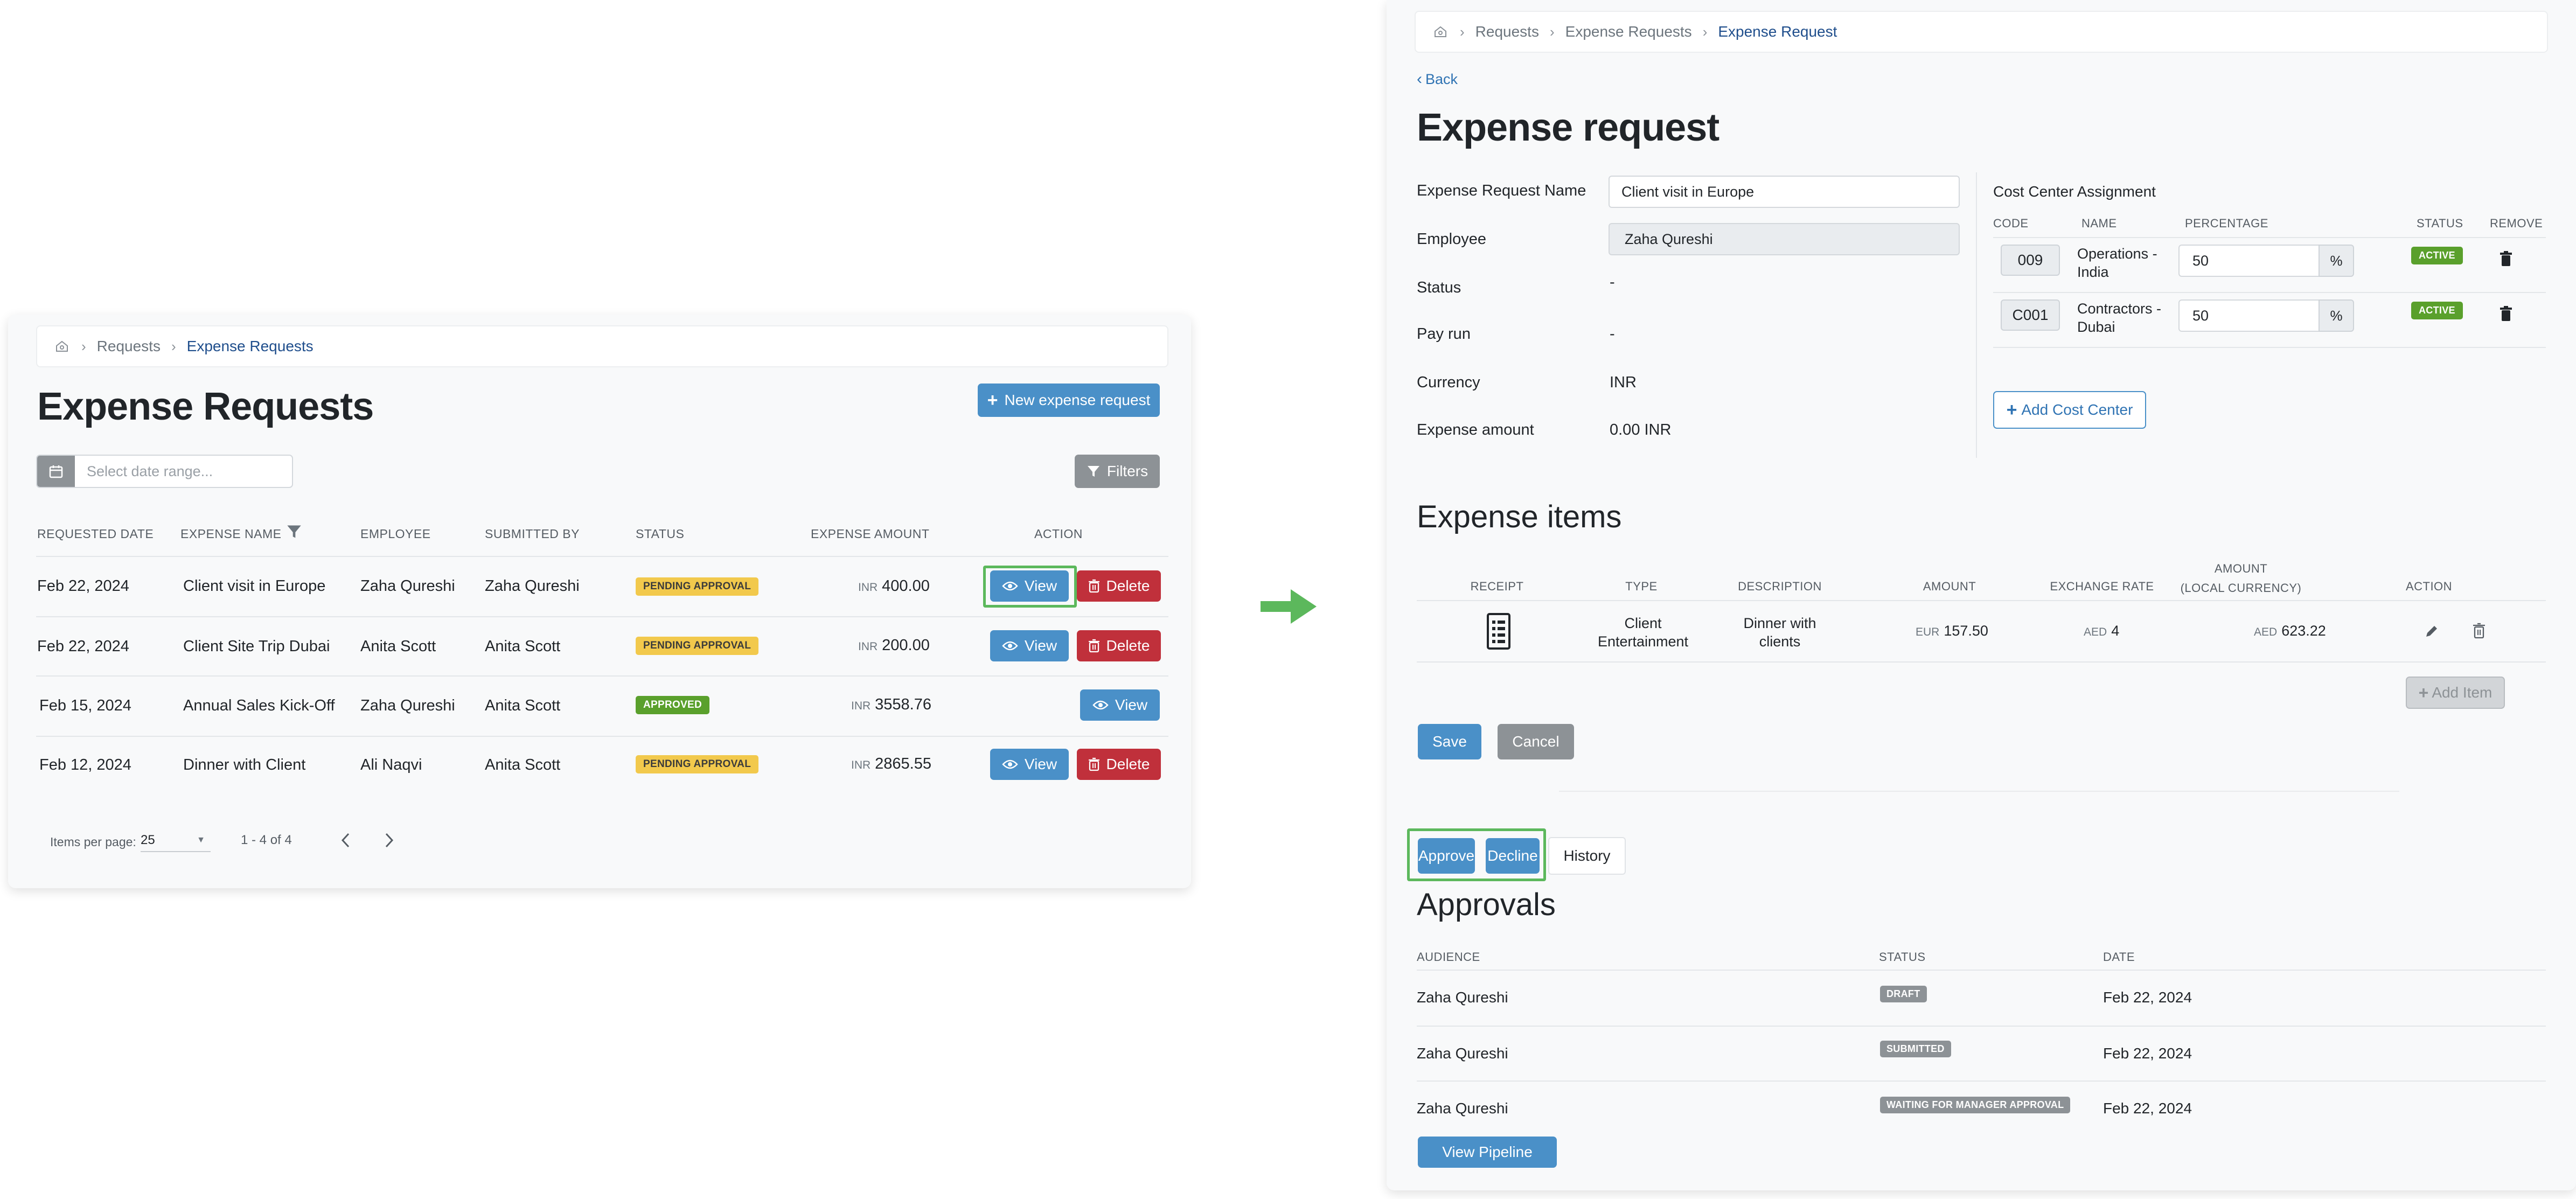  What do you see at coordinates (2424, 692) in the screenshot?
I see `plus-icon: +` at bounding box center [2424, 692].